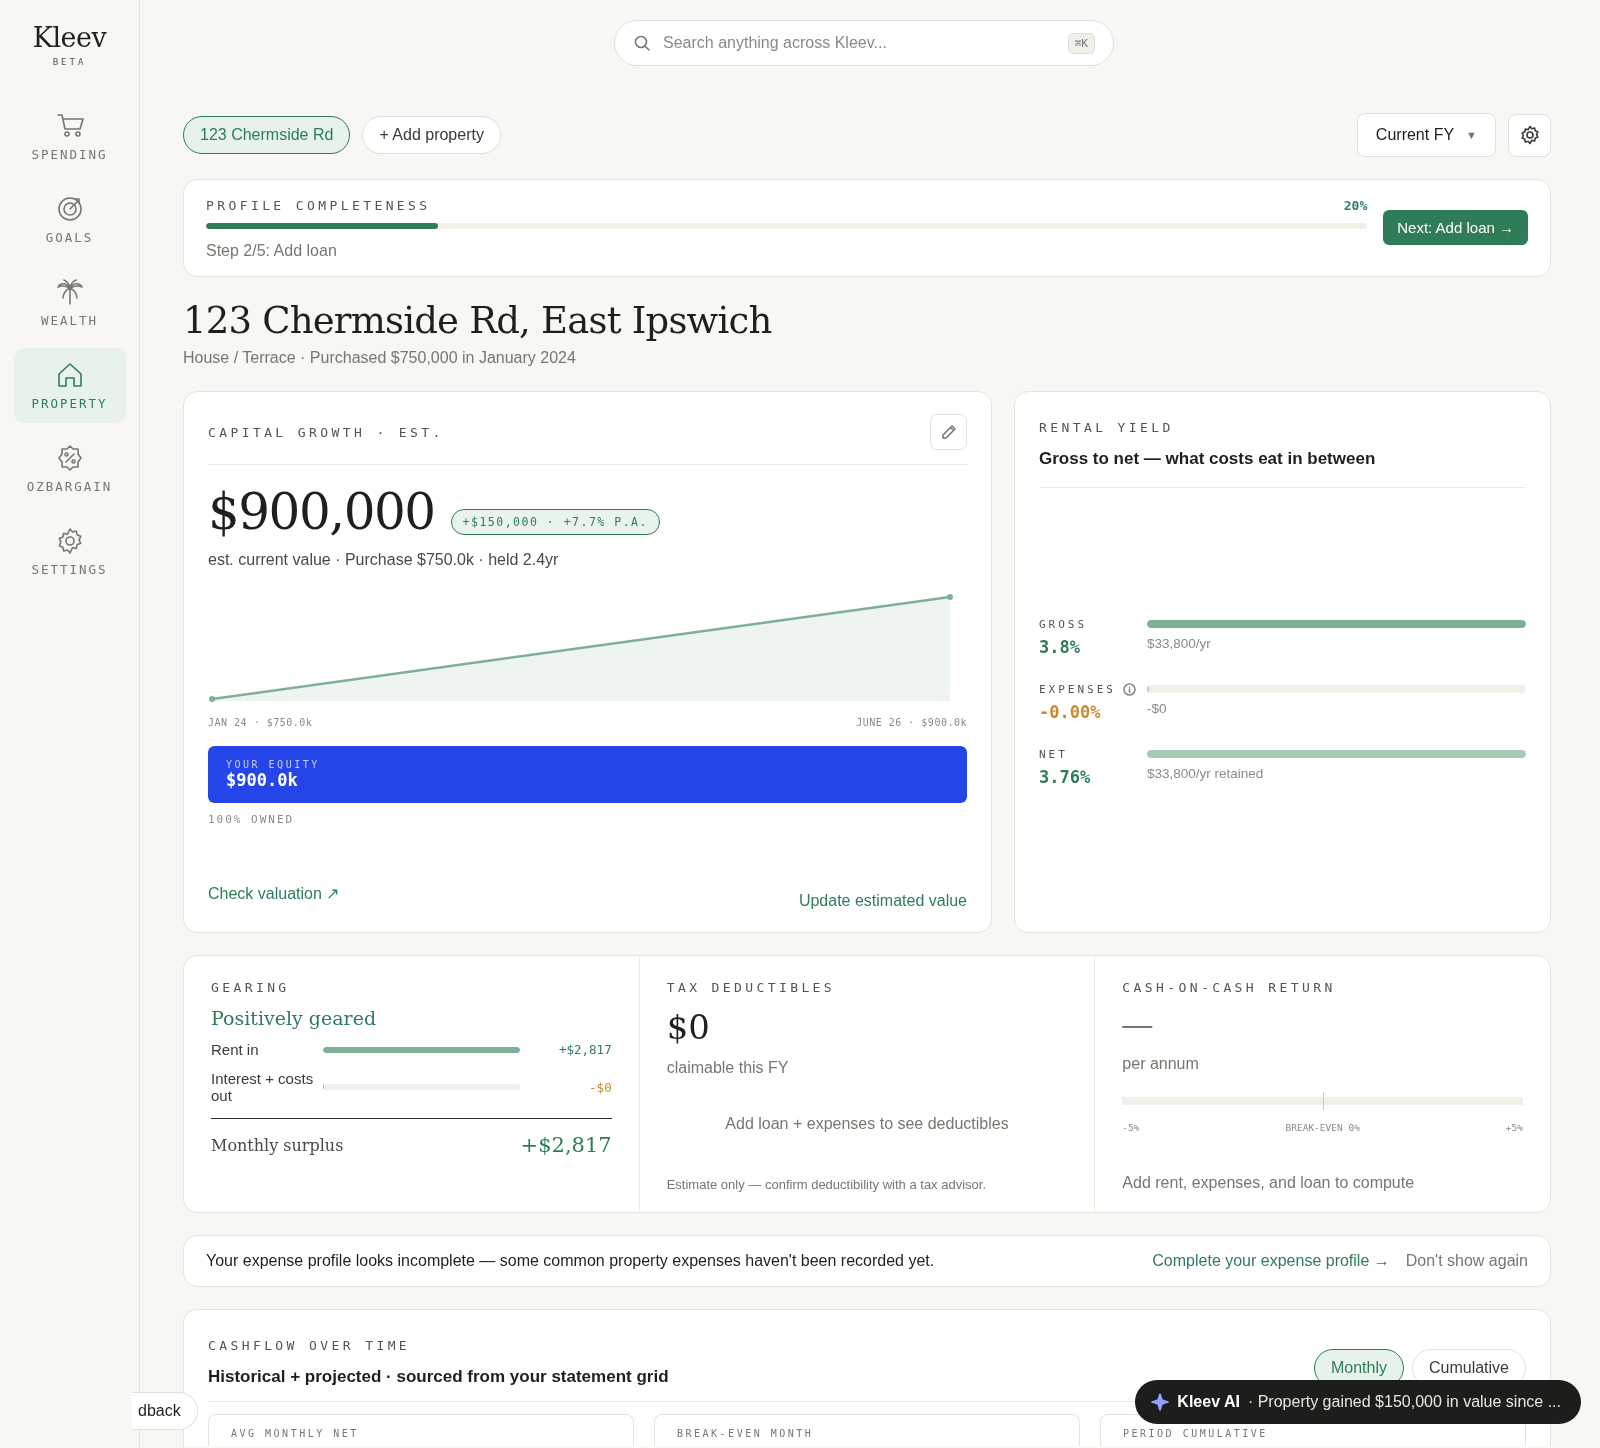 This screenshot has height=1448, width=1600. I want to click on section-label: PROFILE COMPLETENESS, so click(318, 205).